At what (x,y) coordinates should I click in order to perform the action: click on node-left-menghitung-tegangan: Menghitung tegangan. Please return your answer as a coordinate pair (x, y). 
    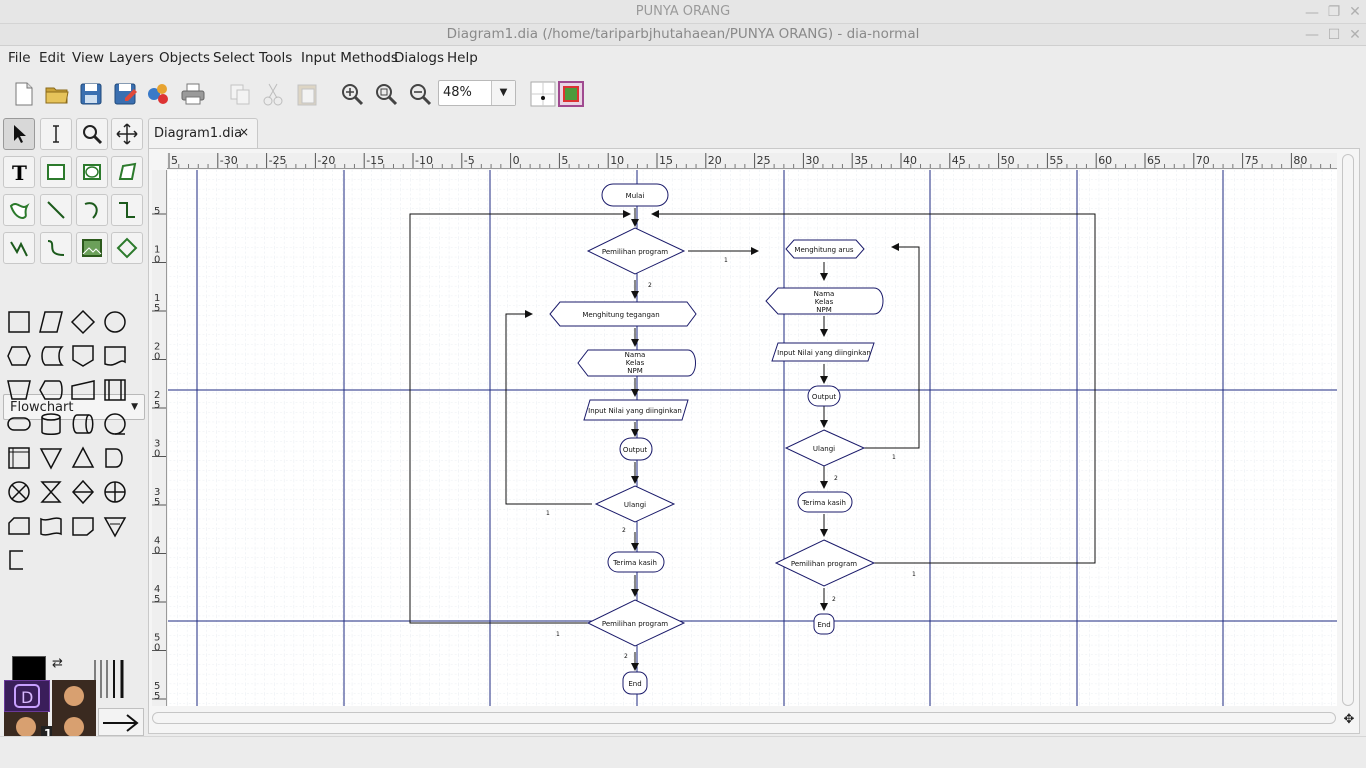
    Looking at the image, I should click on (620, 315).